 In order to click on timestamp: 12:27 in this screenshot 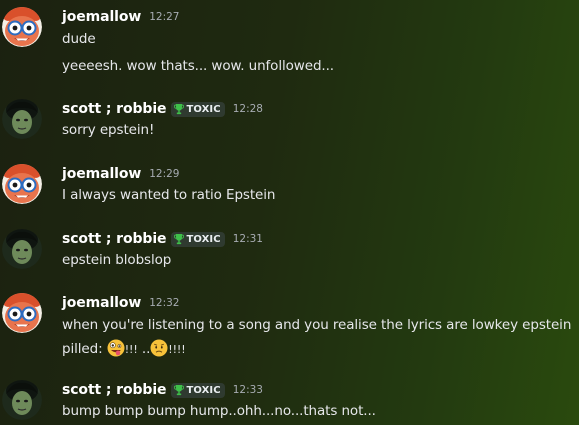, I will do `click(164, 17)`.